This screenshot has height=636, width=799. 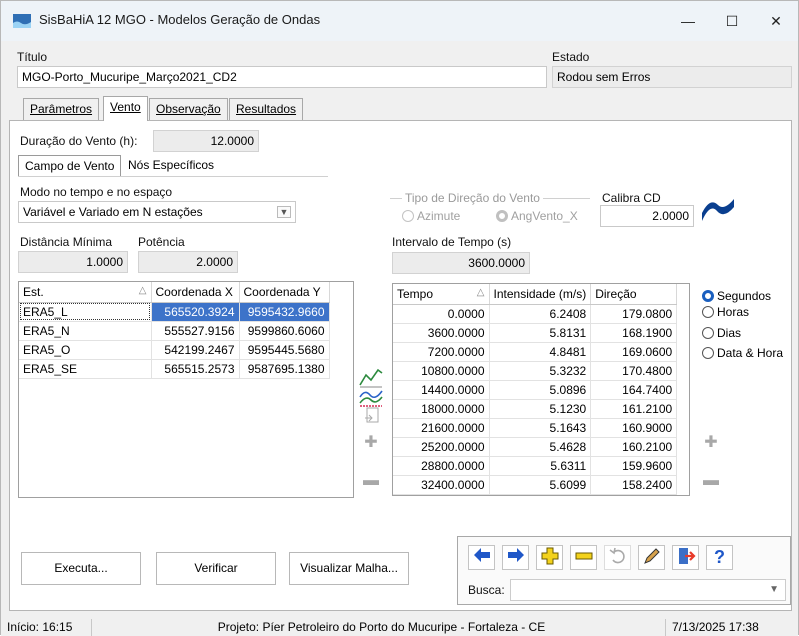 I want to click on tab-vento: Vento, so click(x=125, y=108).